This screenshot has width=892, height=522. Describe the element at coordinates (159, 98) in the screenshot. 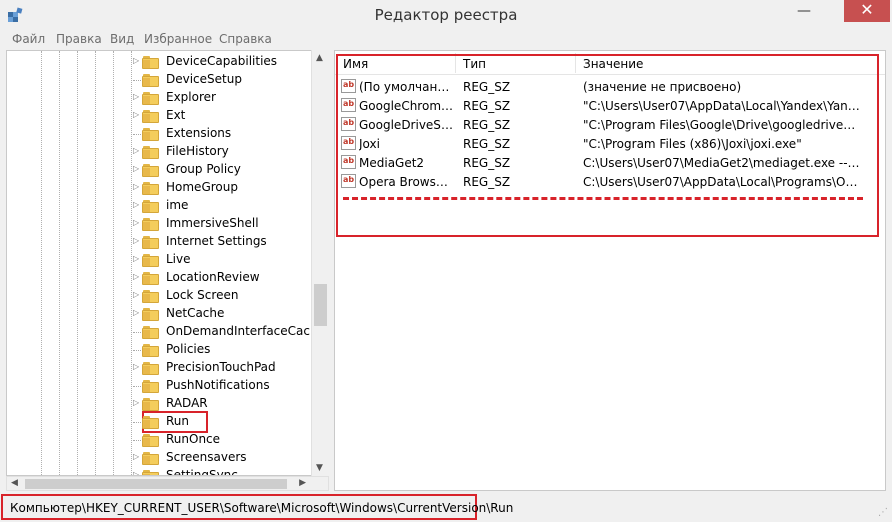

I see `tree-item: ▷ Explorer` at that location.